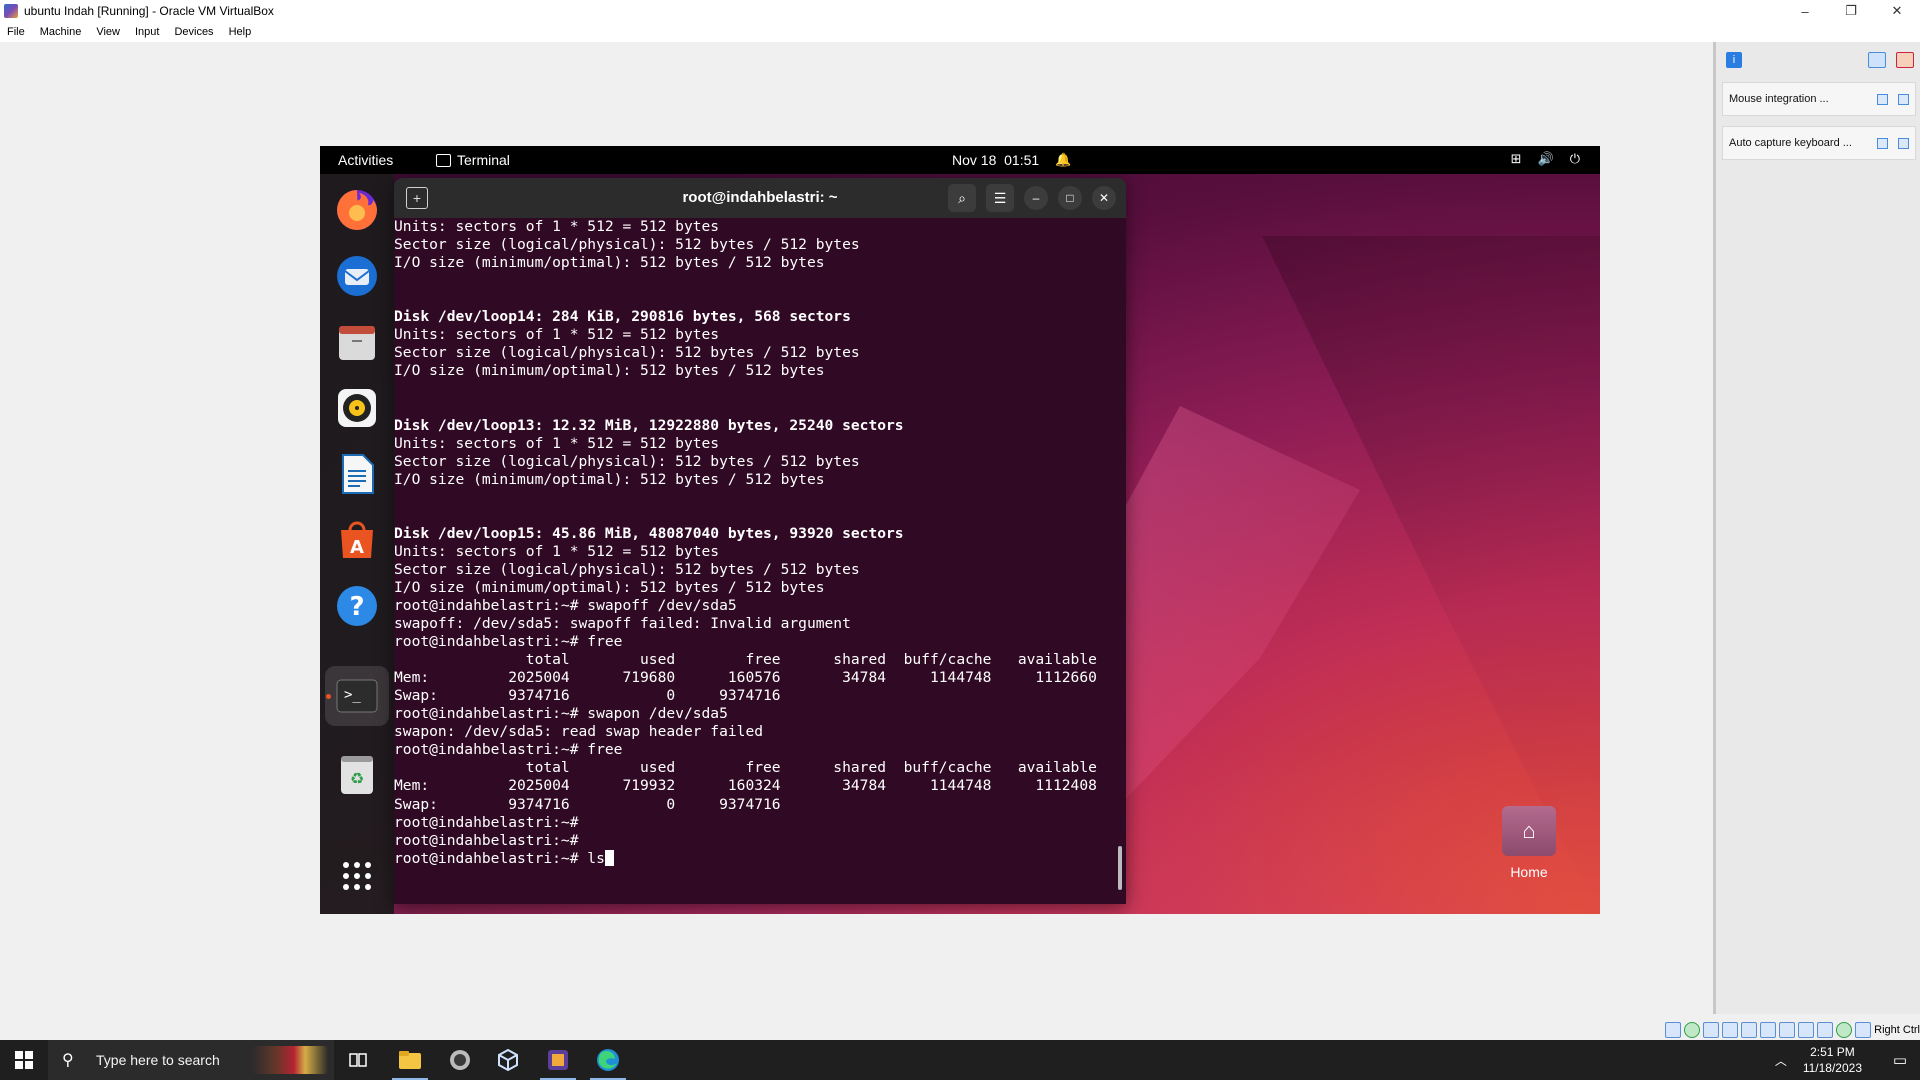  I want to click on terminal-input: ls, so click(596, 858).